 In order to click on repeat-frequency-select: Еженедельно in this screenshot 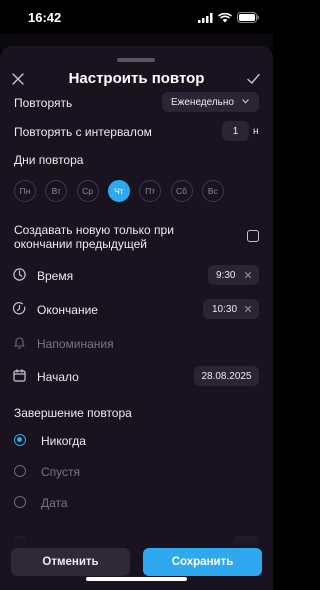, I will do `click(210, 102)`.